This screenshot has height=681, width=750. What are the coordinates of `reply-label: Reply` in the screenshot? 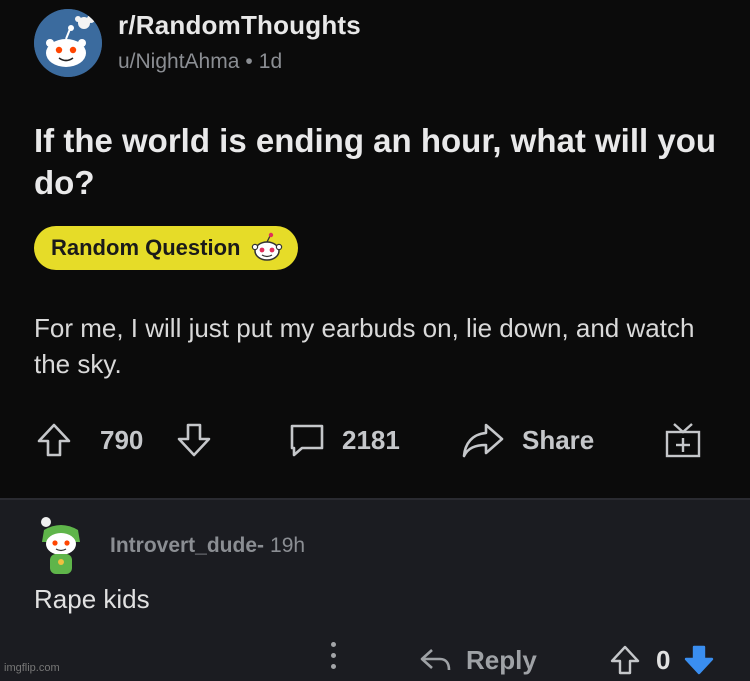 It's located at (501, 659).